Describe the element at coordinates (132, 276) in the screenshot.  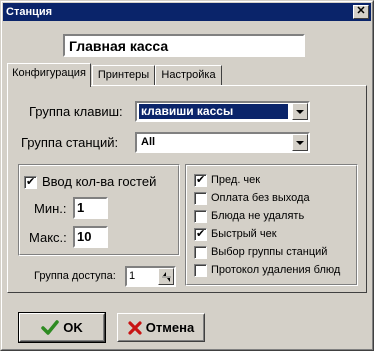
I see `access-group-value: 1` at that location.